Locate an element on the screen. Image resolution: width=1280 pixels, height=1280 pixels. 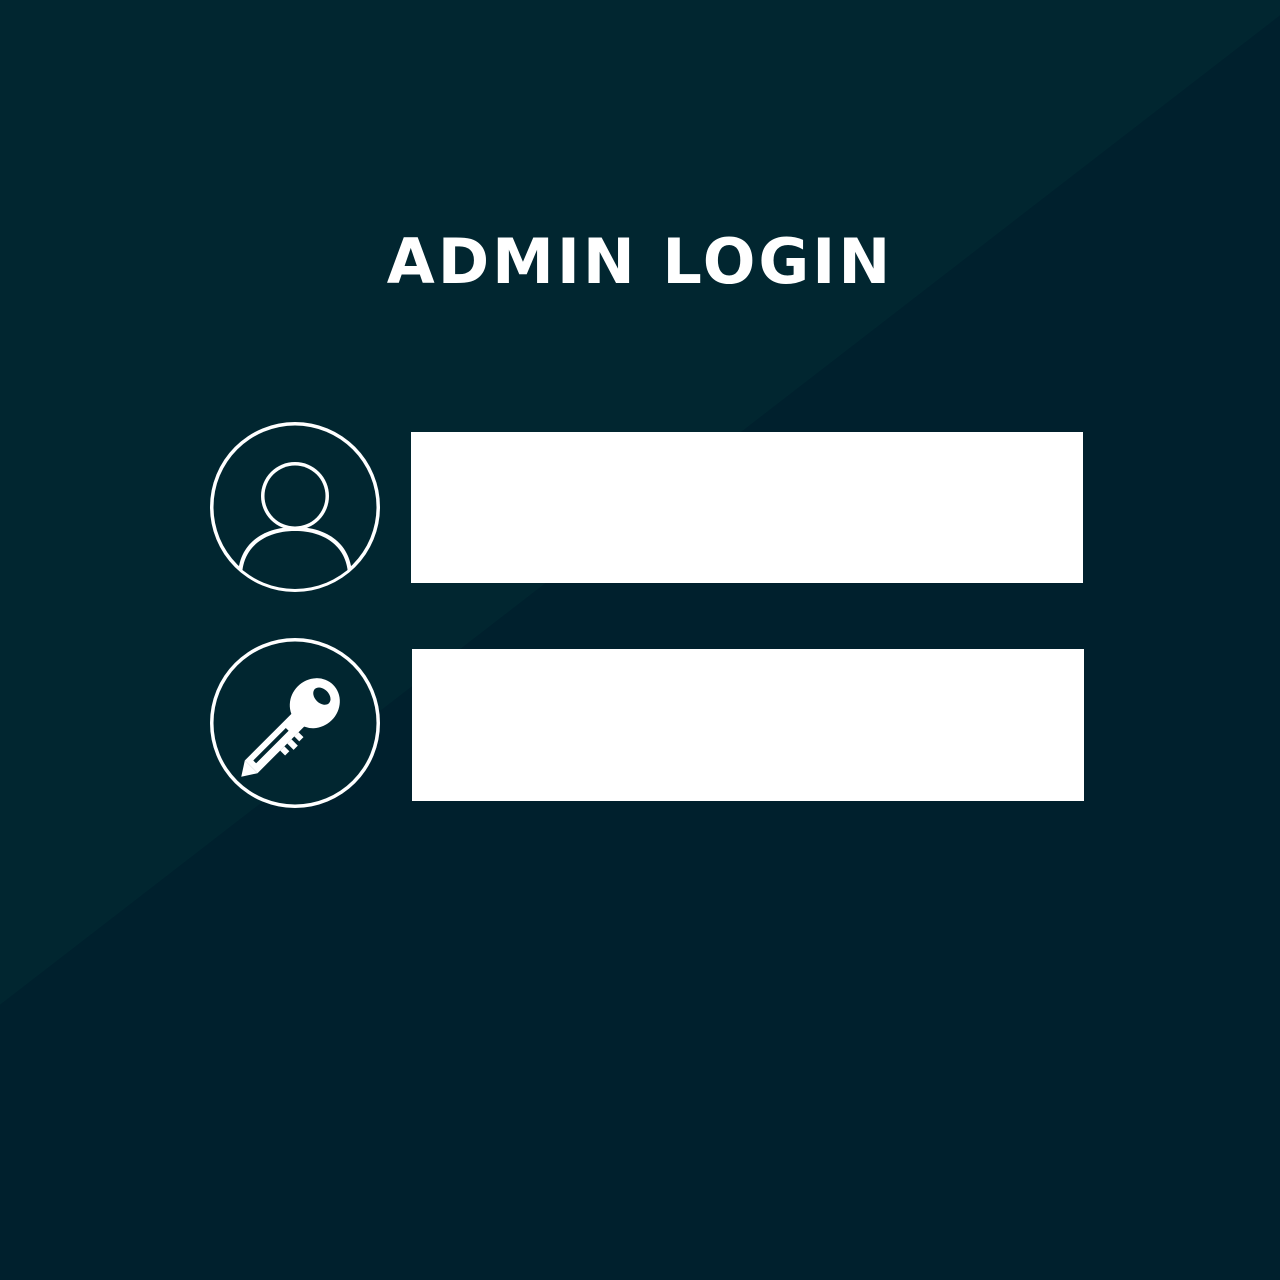
username-input is located at coordinates (747, 507).